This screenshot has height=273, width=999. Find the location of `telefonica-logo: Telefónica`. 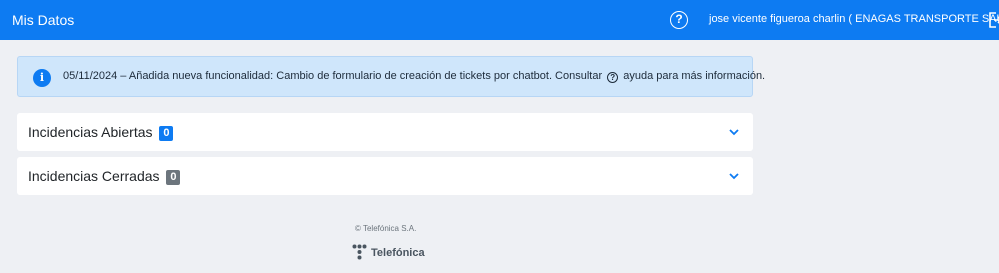

telefonica-logo: Telefónica is located at coordinates (392, 253).